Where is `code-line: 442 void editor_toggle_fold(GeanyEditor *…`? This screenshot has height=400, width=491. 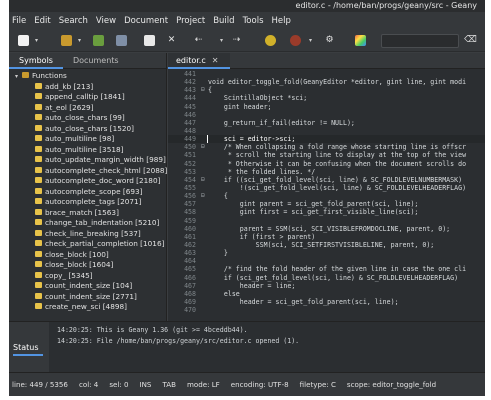
code-line: 442 void editor_toggle_fold(GeanyEditor *… is located at coordinates (326, 82).